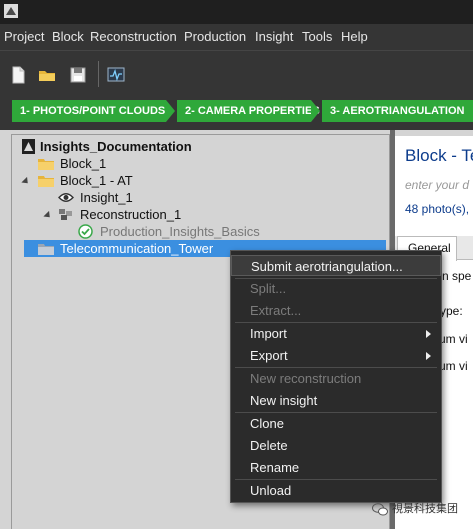  I want to click on menu-project: Project, so click(24, 37).